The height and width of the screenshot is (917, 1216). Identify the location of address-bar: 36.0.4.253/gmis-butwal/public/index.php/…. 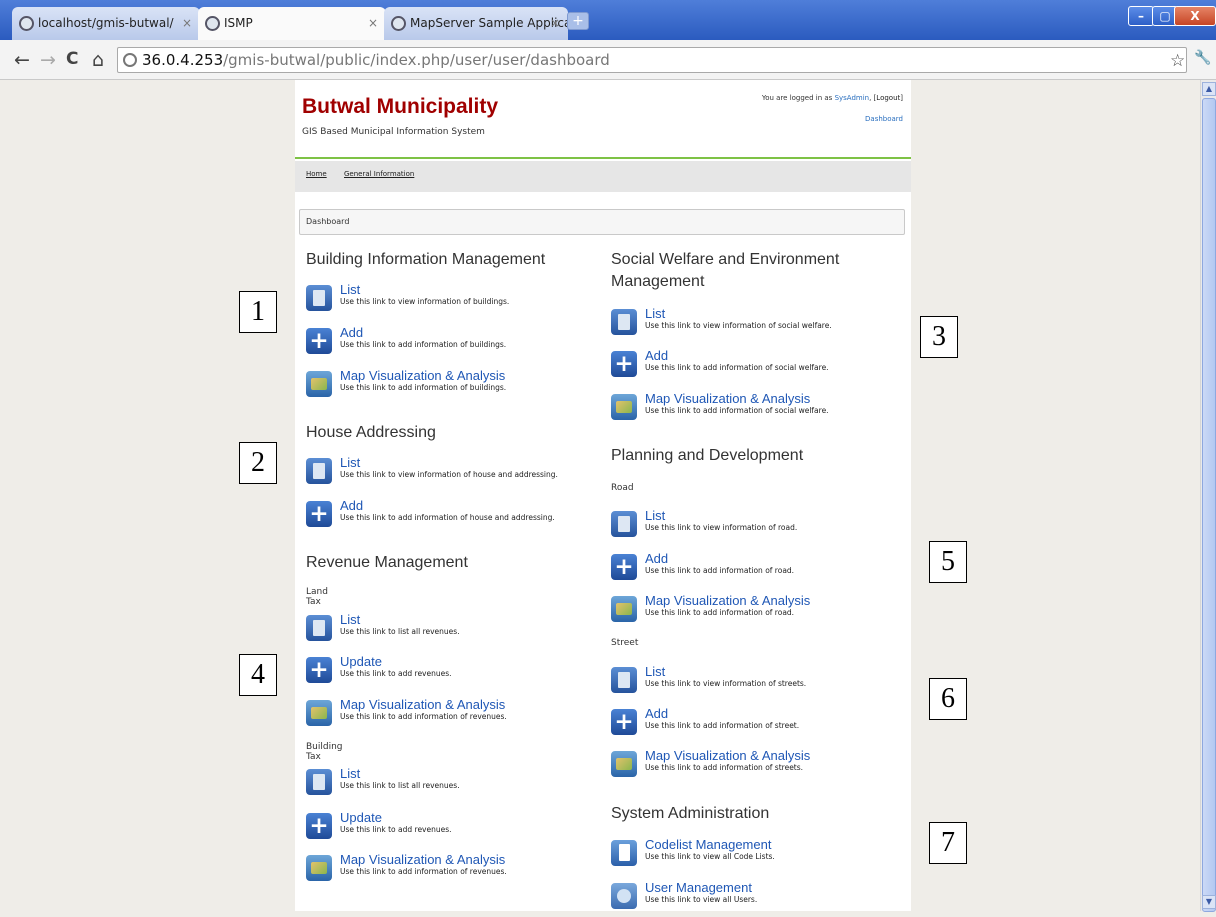
(652, 60).